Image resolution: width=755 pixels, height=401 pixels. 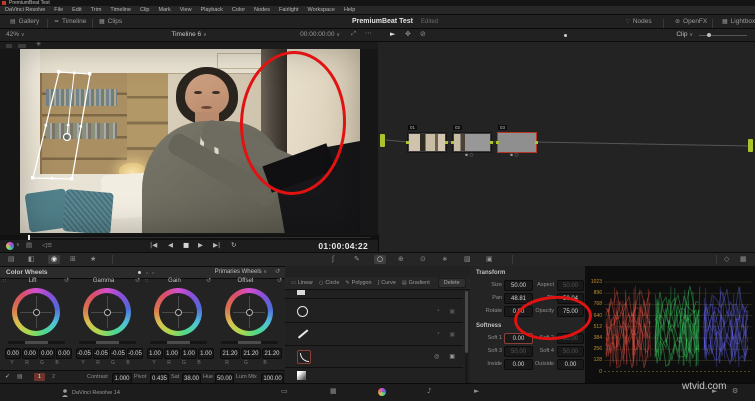 What do you see at coordinates (24, 21) in the screenshot?
I see `gallery-button: ▤ Gallery` at bounding box center [24, 21].